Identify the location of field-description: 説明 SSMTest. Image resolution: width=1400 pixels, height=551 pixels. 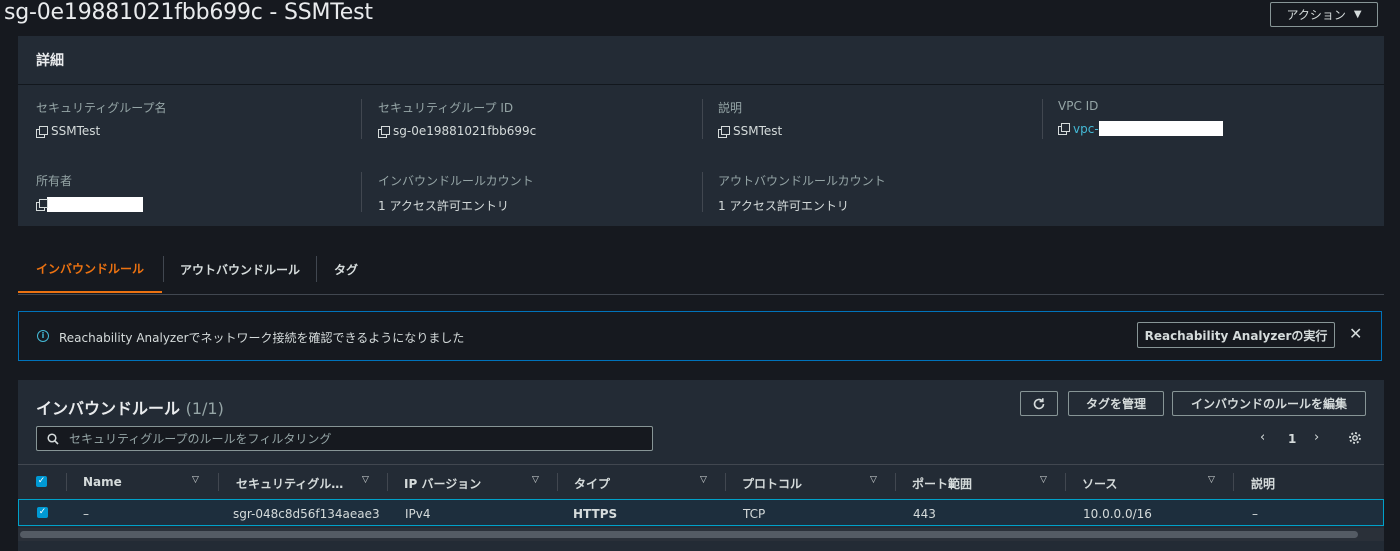
(750, 118).